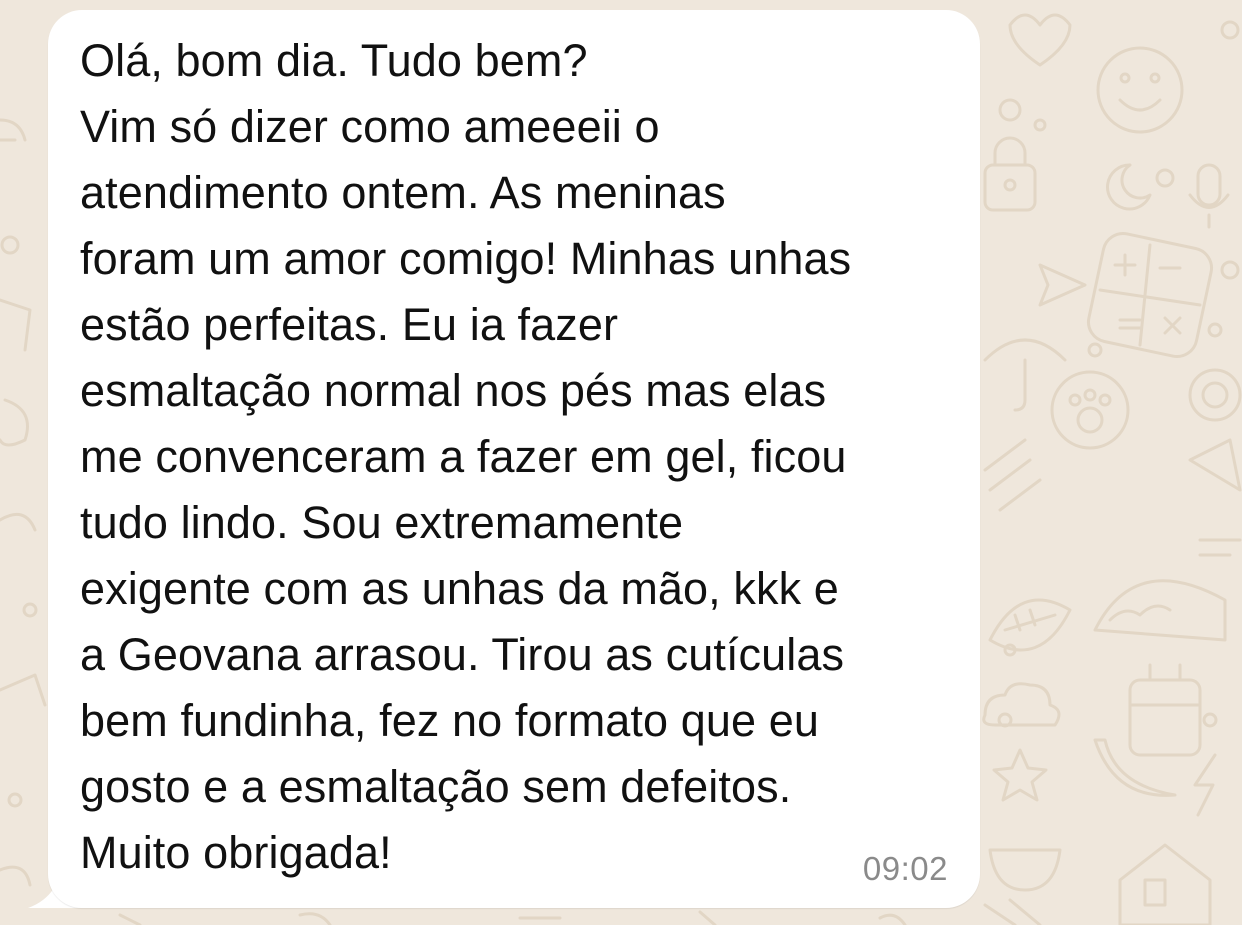 Image resolution: width=1242 pixels, height=925 pixels. I want to click on message-line: Olá, bom dia. Tudo bem?, so click(334, 60).